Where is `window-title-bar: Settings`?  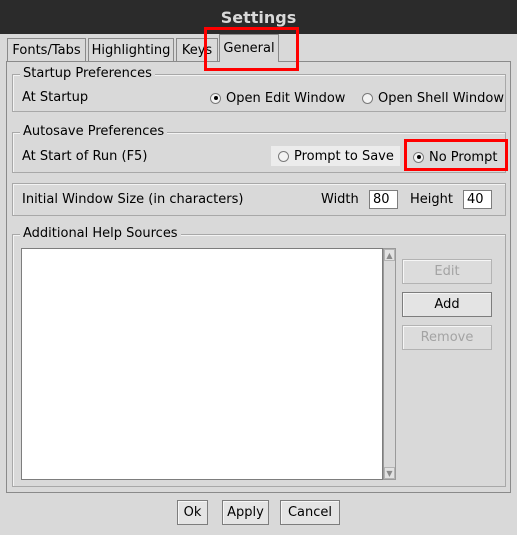
window-title-bar: Settings is located at coordinates (258, 17).